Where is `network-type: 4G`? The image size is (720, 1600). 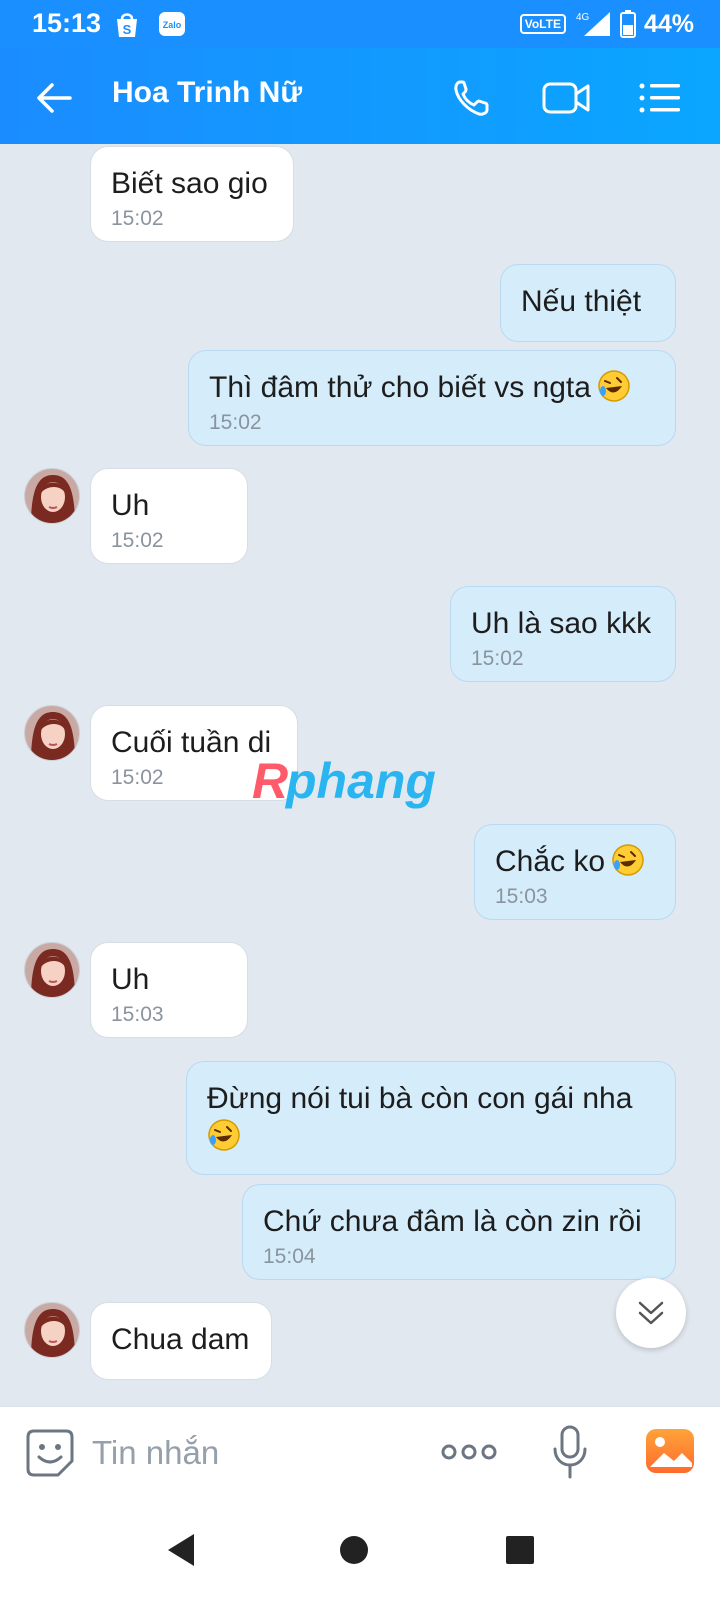
network-type: 4G is located at coordinates (583, 17).